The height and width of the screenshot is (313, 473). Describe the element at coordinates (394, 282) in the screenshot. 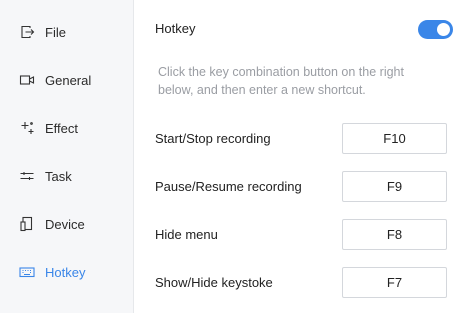

I see `show-hide-keystroke-key-button: F7` at that location.